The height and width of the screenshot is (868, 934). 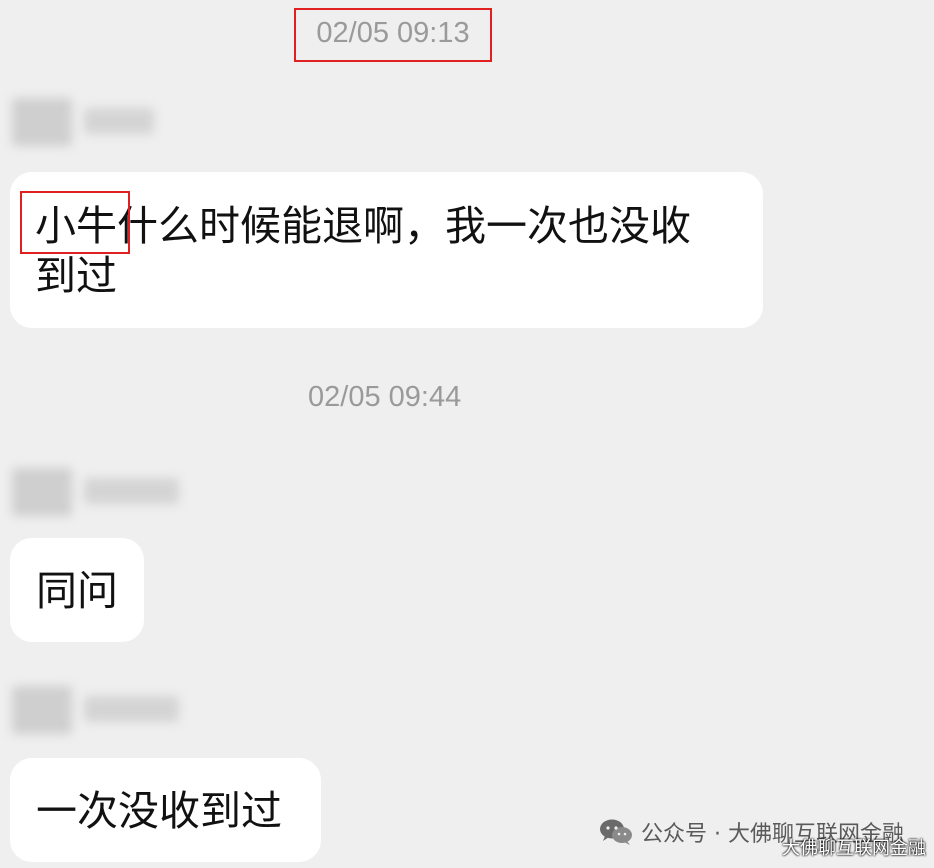 I want to click on message-1-line-2: 到过, so click(x=76, y=276).